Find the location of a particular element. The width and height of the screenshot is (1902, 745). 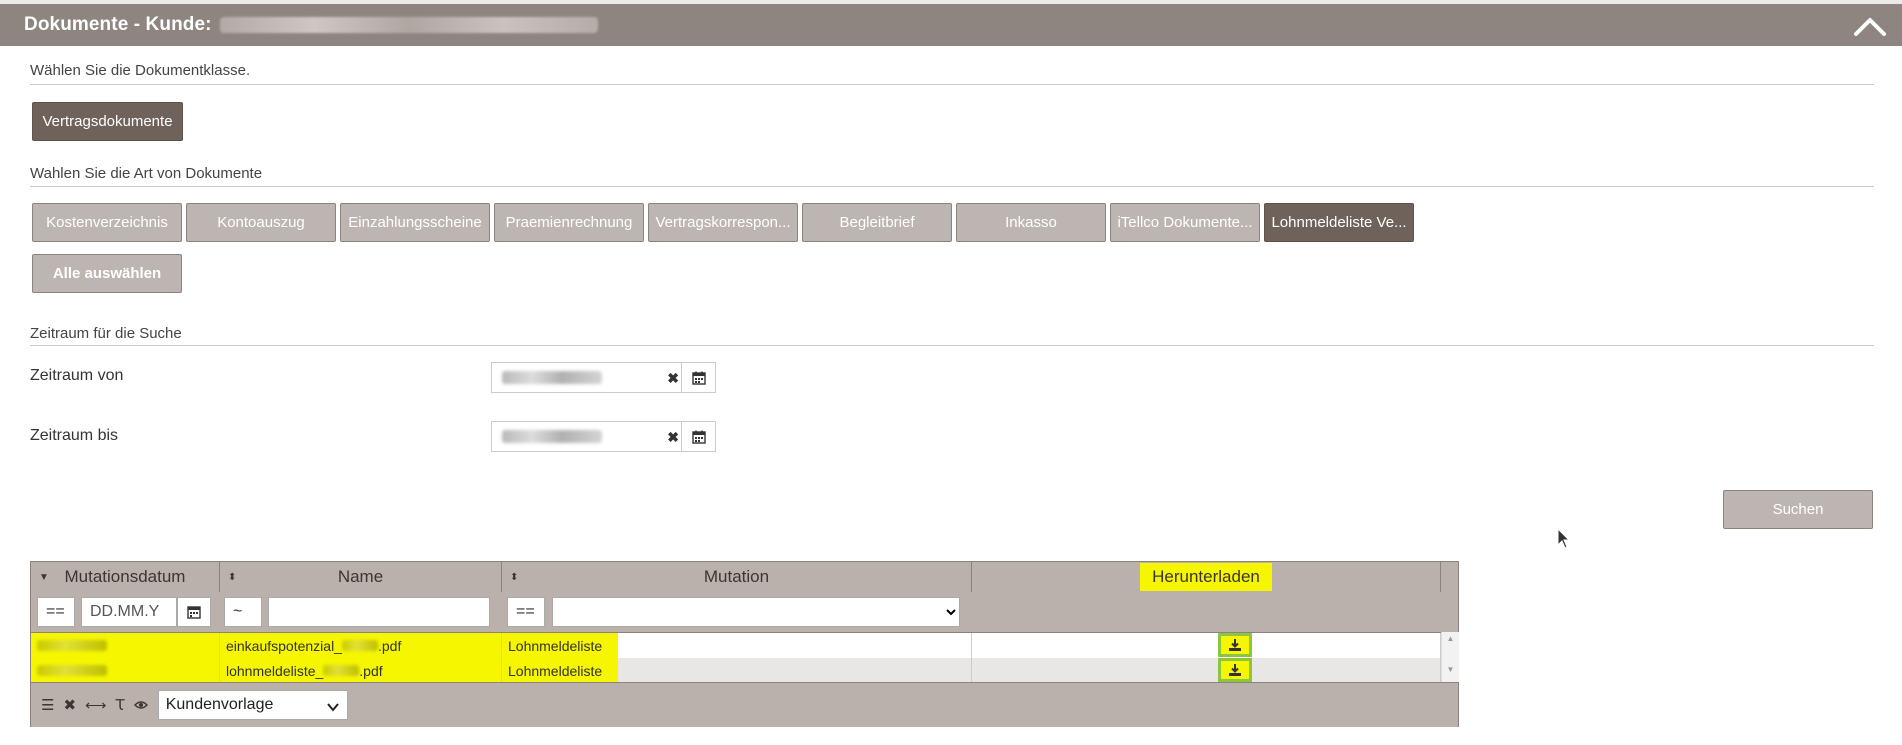

mutation-filter-dropdown is located at coordinates (756, 612).